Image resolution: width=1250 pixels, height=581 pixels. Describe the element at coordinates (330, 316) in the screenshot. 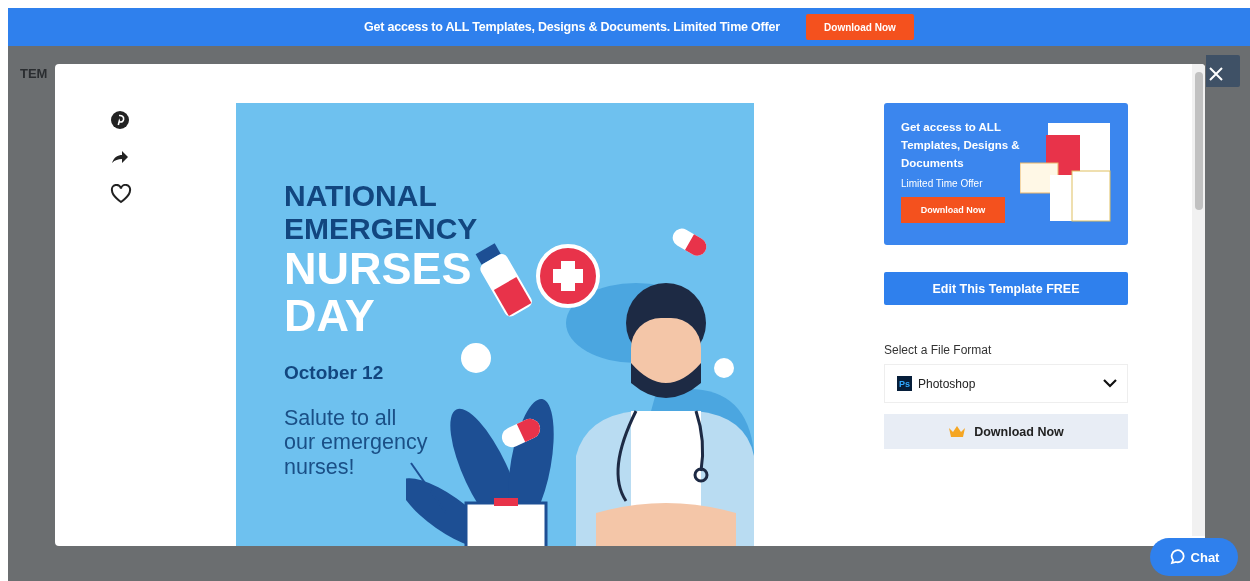

I see `poster-headline: DAY` at that location.